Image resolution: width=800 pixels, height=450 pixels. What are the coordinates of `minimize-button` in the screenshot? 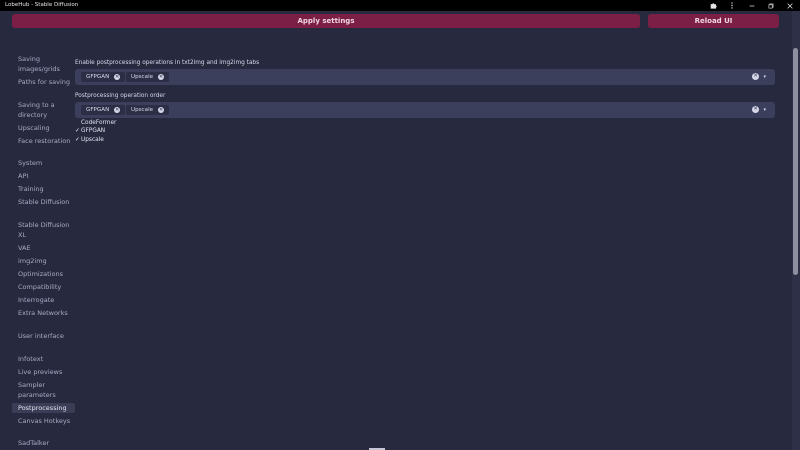 It's located at (751, 5).